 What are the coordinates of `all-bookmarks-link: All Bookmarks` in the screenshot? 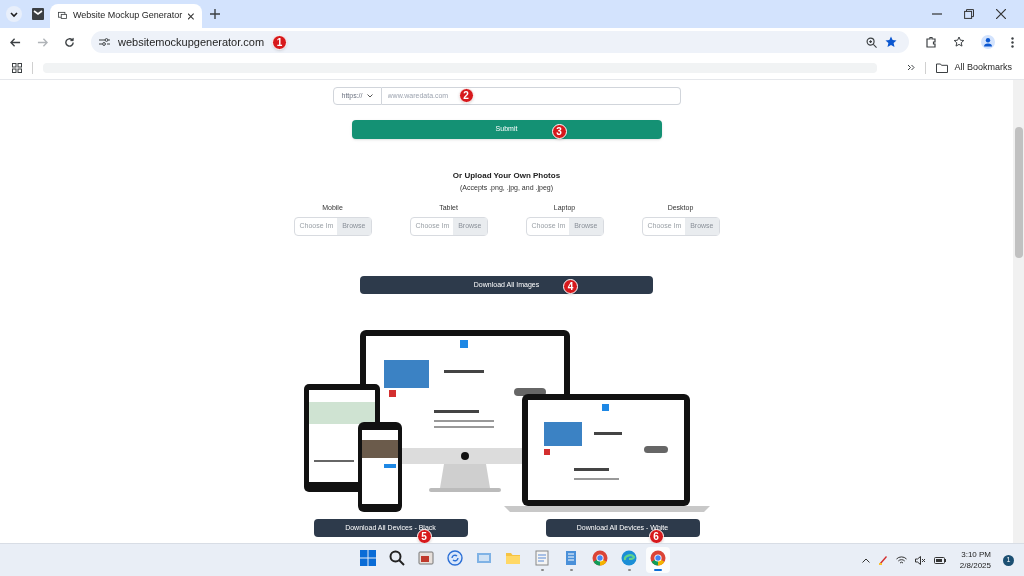 It's located at (983, 67).